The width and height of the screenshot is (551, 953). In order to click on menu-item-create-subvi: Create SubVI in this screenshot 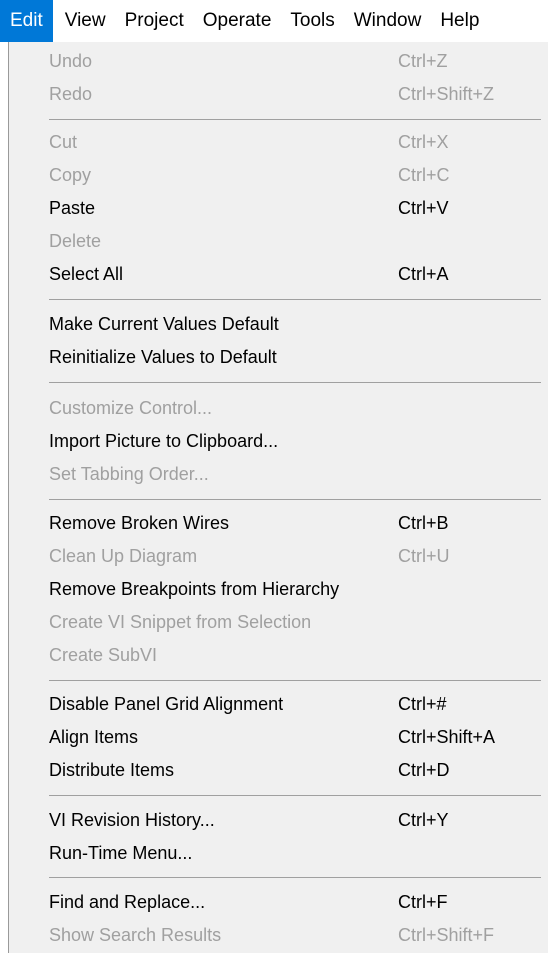, I will do `click(278, 655)`.